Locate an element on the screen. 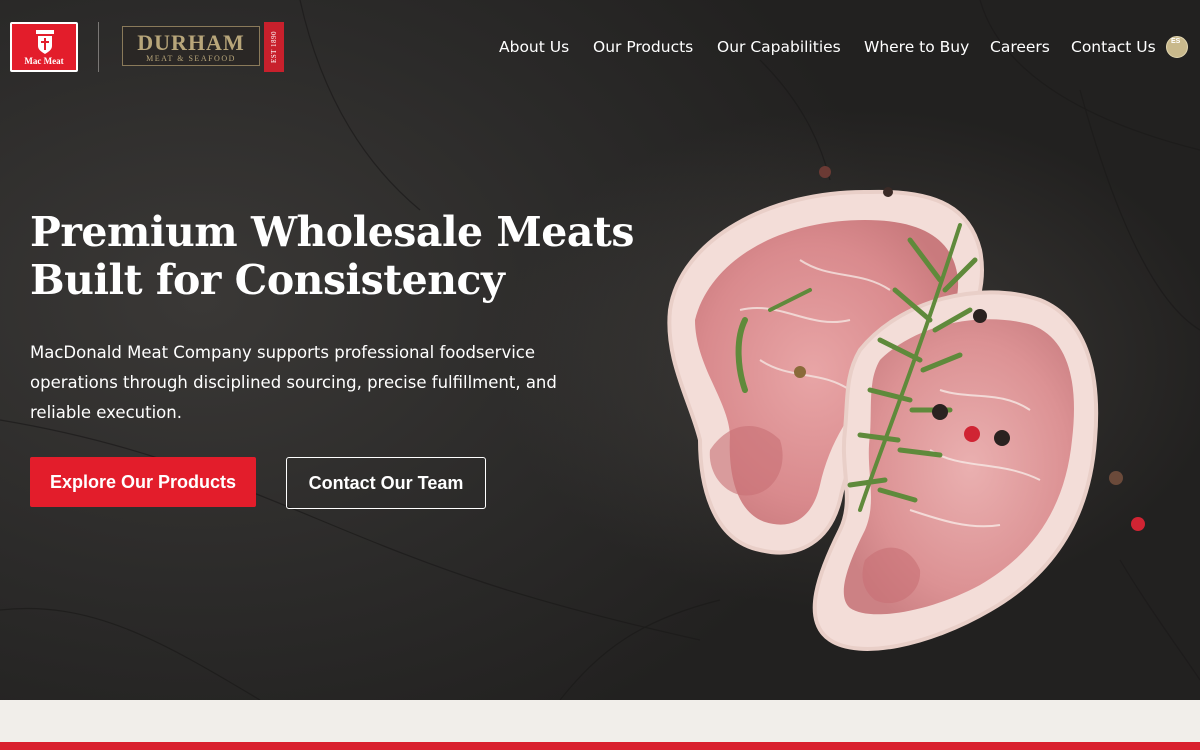  explore-products-button: Explore Our Products is located at coordinates (143, 482).